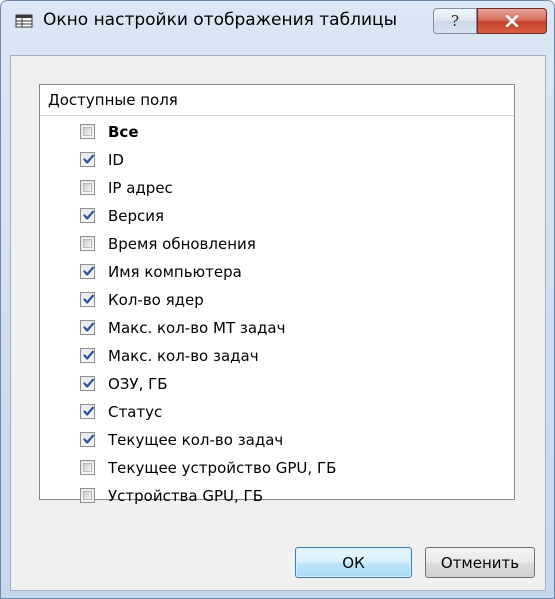 This screenshot has width=555, height=599. Describe the element at coordinates (222, 468) in the screenshot. I see `field-label: Текущее устройство GPU, ГБ` at that location.